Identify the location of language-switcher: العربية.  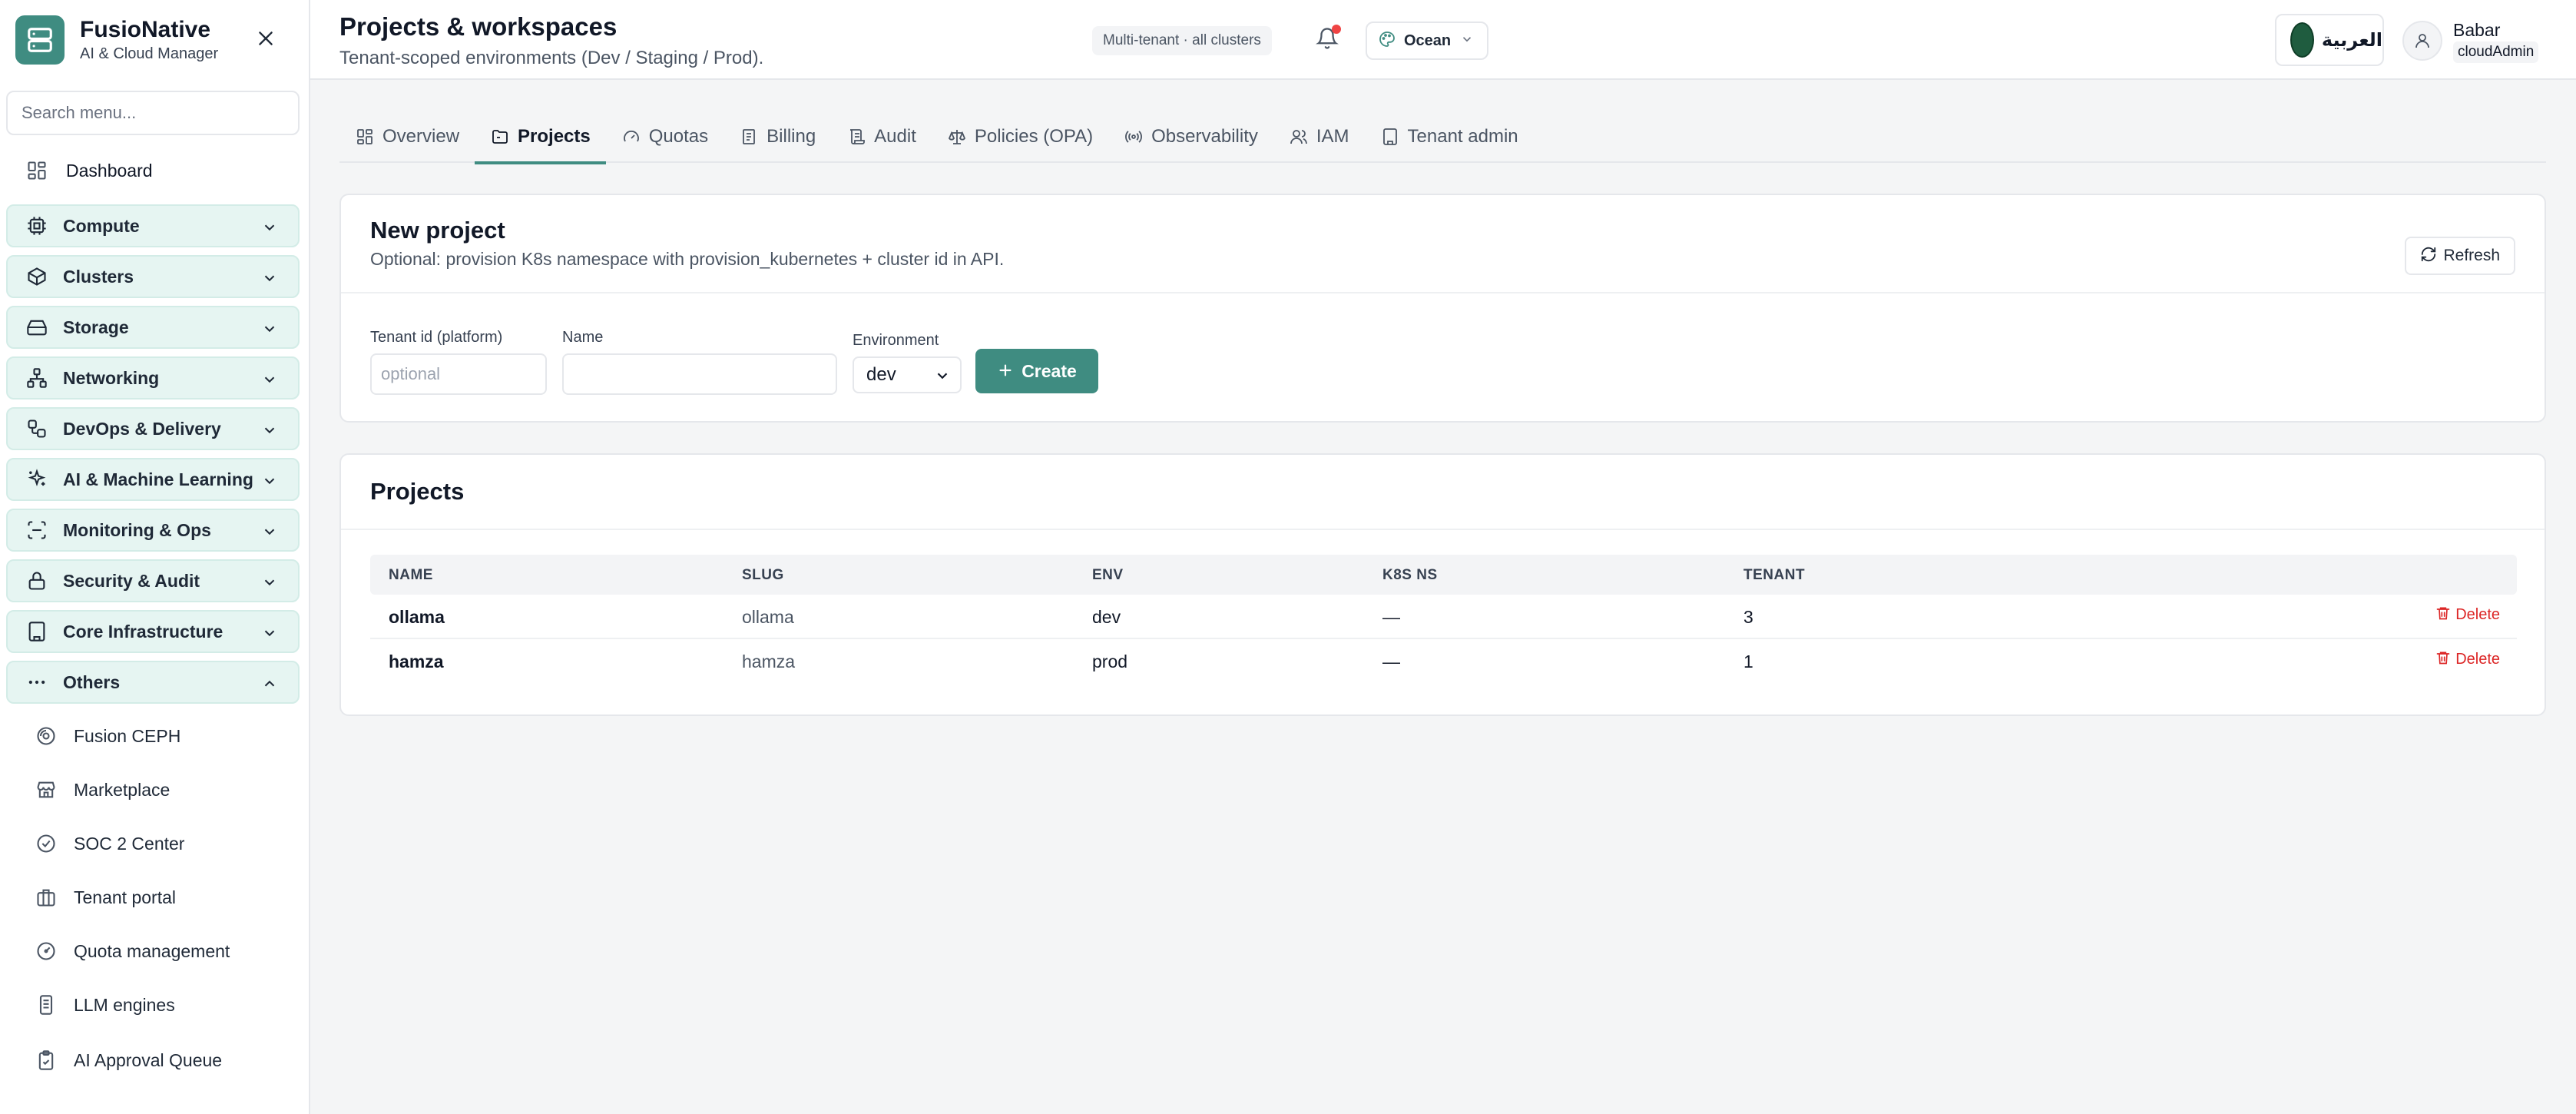
(2329, 40).